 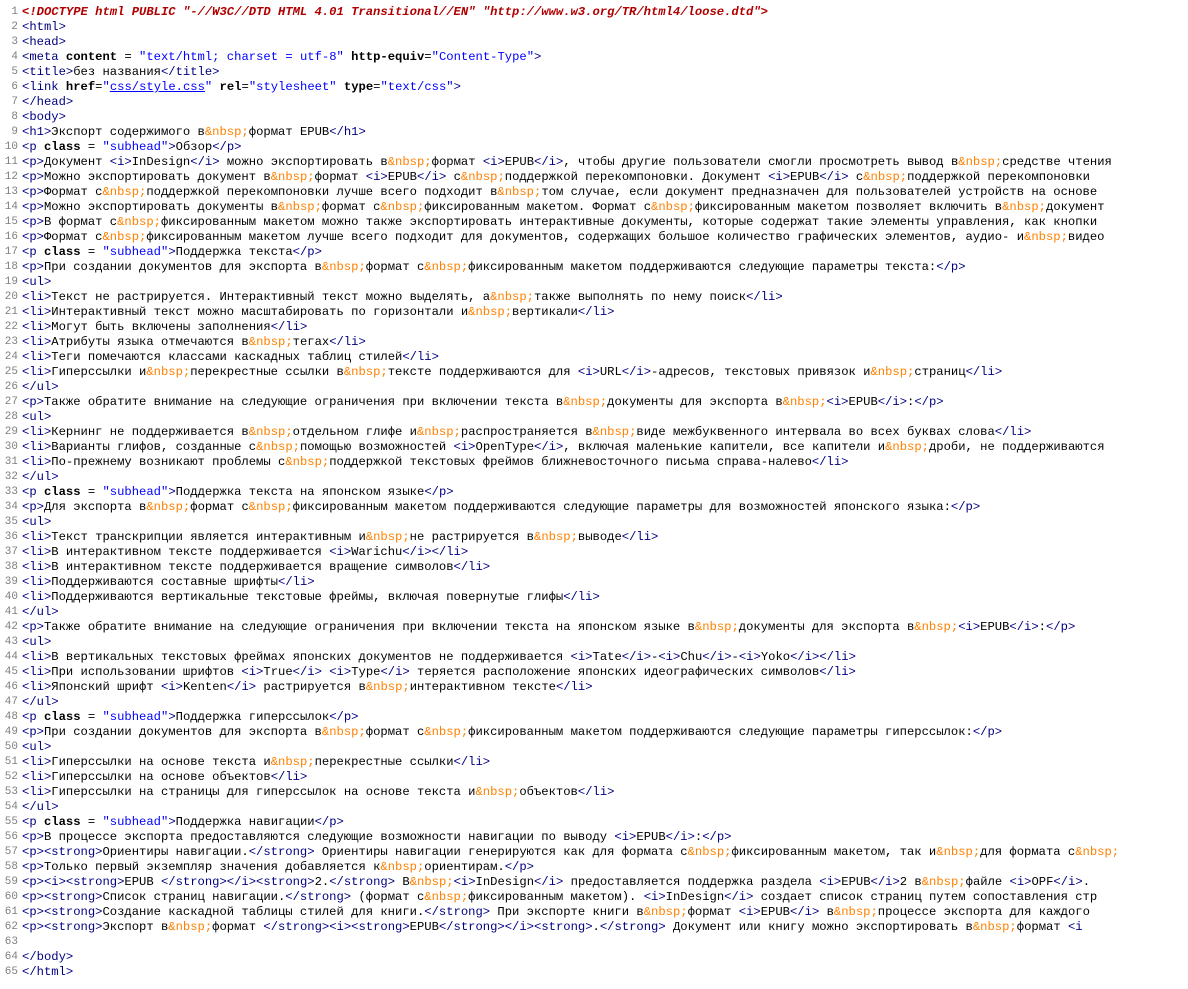 I want to click on text-content: формат, so click(x=457, y=162).